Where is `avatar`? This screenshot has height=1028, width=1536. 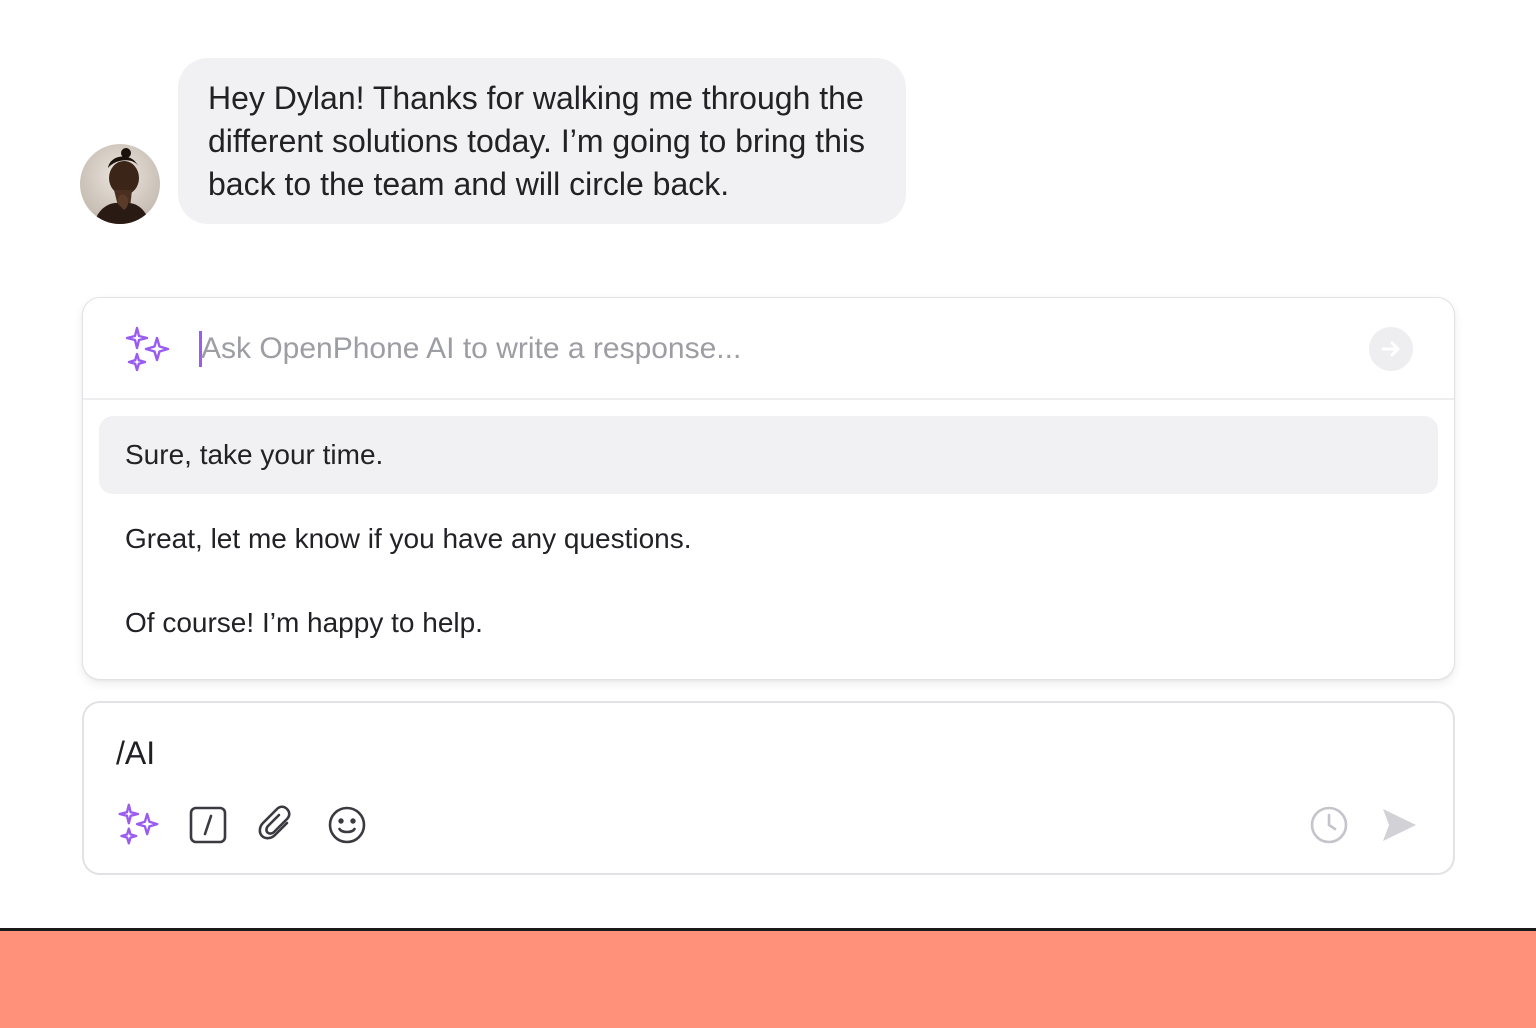
avatar is located at coordinates (120, 184).